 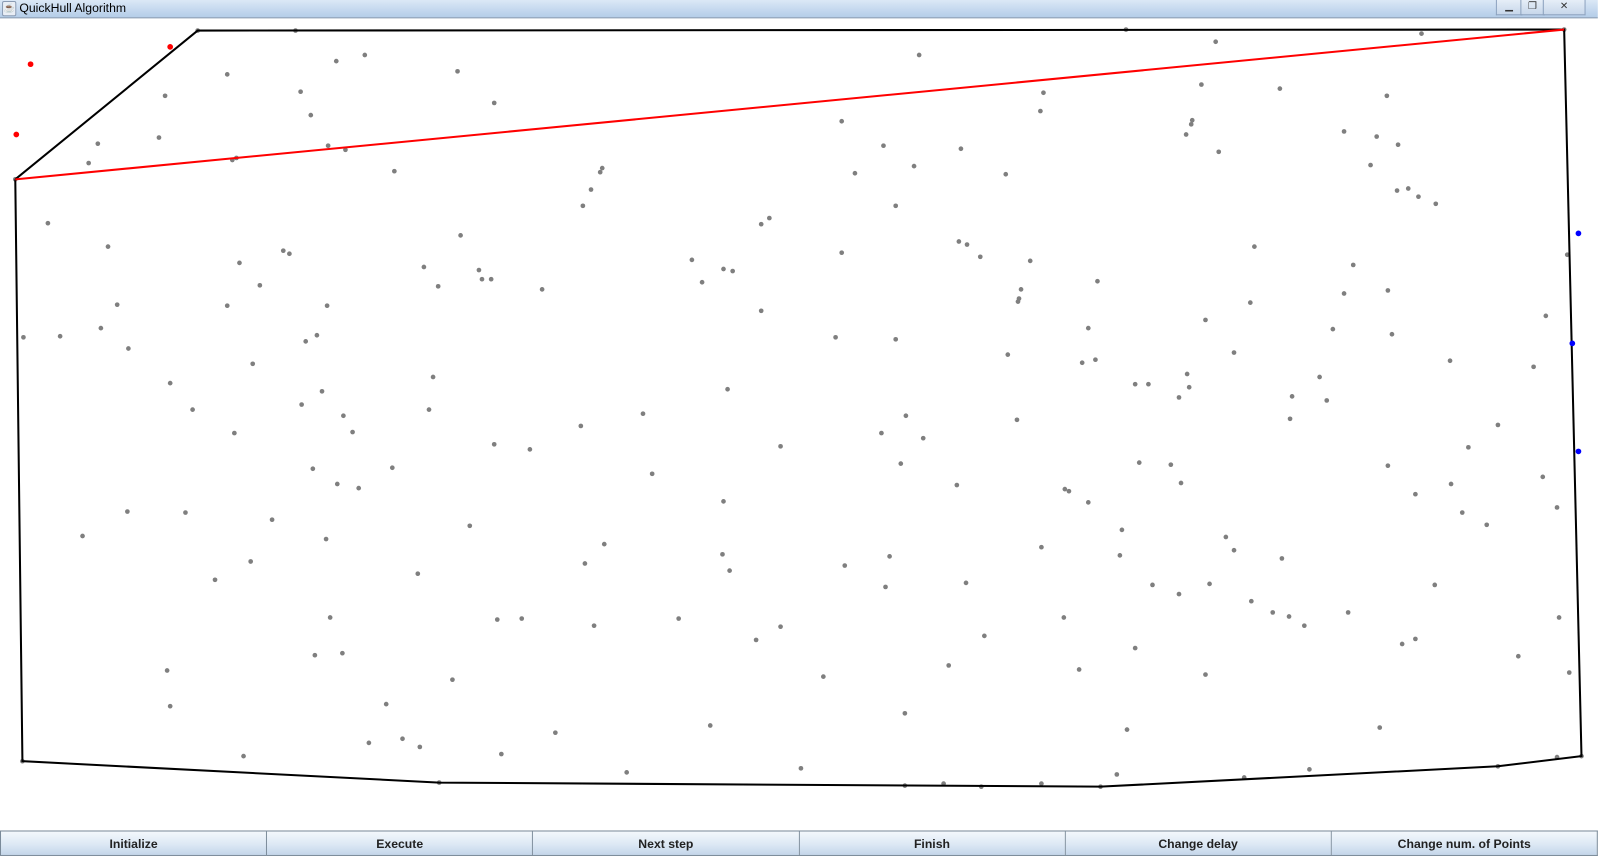 I want to click on window-title: QuickHull Algorithm, so click(x=73, y=8).